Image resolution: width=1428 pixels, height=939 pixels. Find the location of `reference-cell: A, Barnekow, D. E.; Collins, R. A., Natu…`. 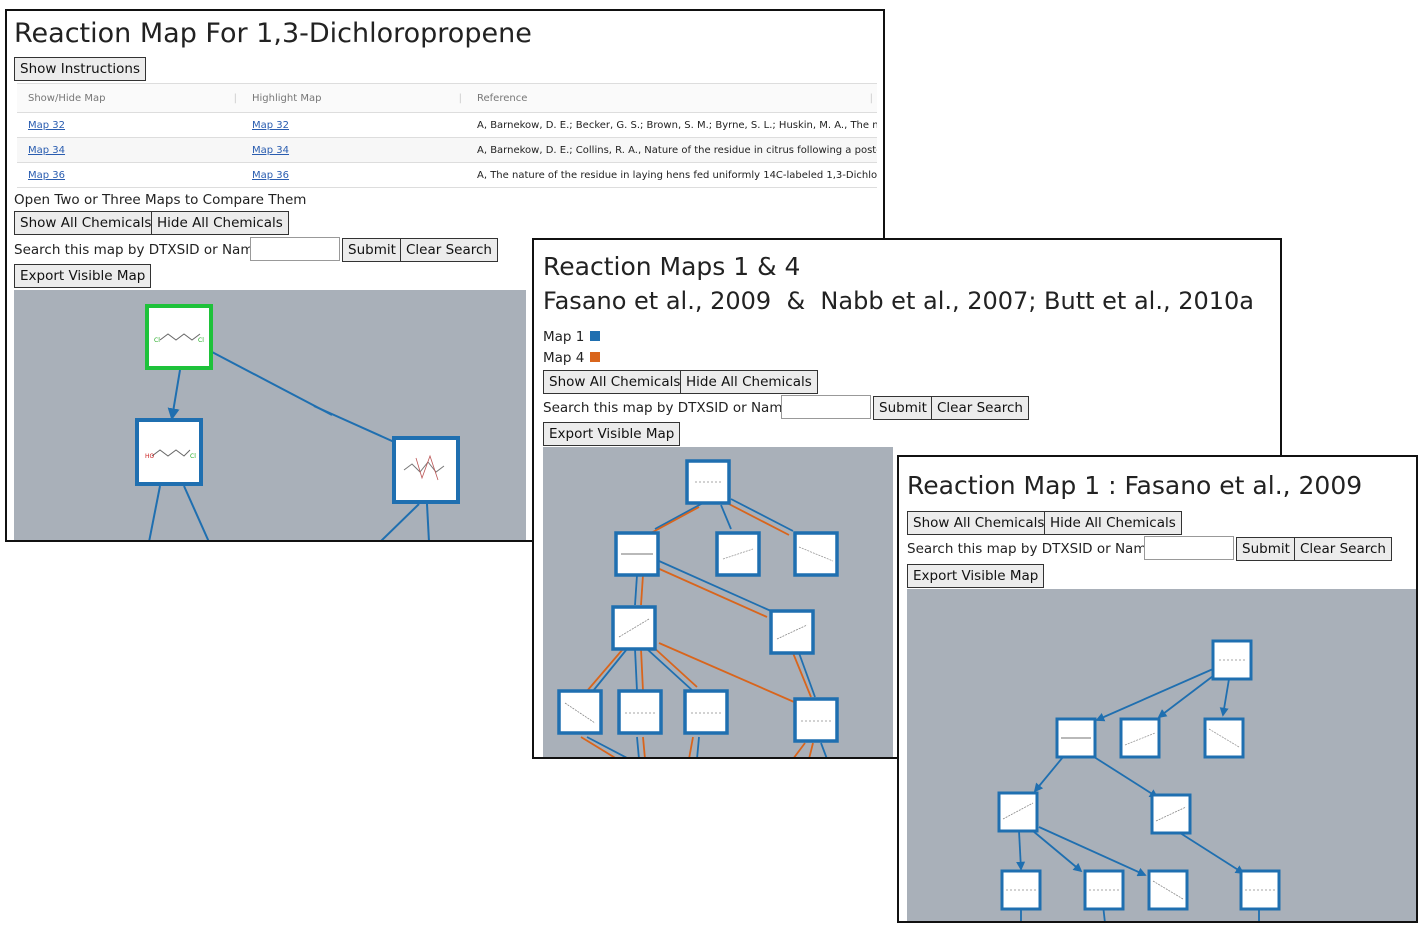

reference-cell: A, Barnekow, D. E.; Collins, R. A., Natu… is located at coordinates (671, 150).